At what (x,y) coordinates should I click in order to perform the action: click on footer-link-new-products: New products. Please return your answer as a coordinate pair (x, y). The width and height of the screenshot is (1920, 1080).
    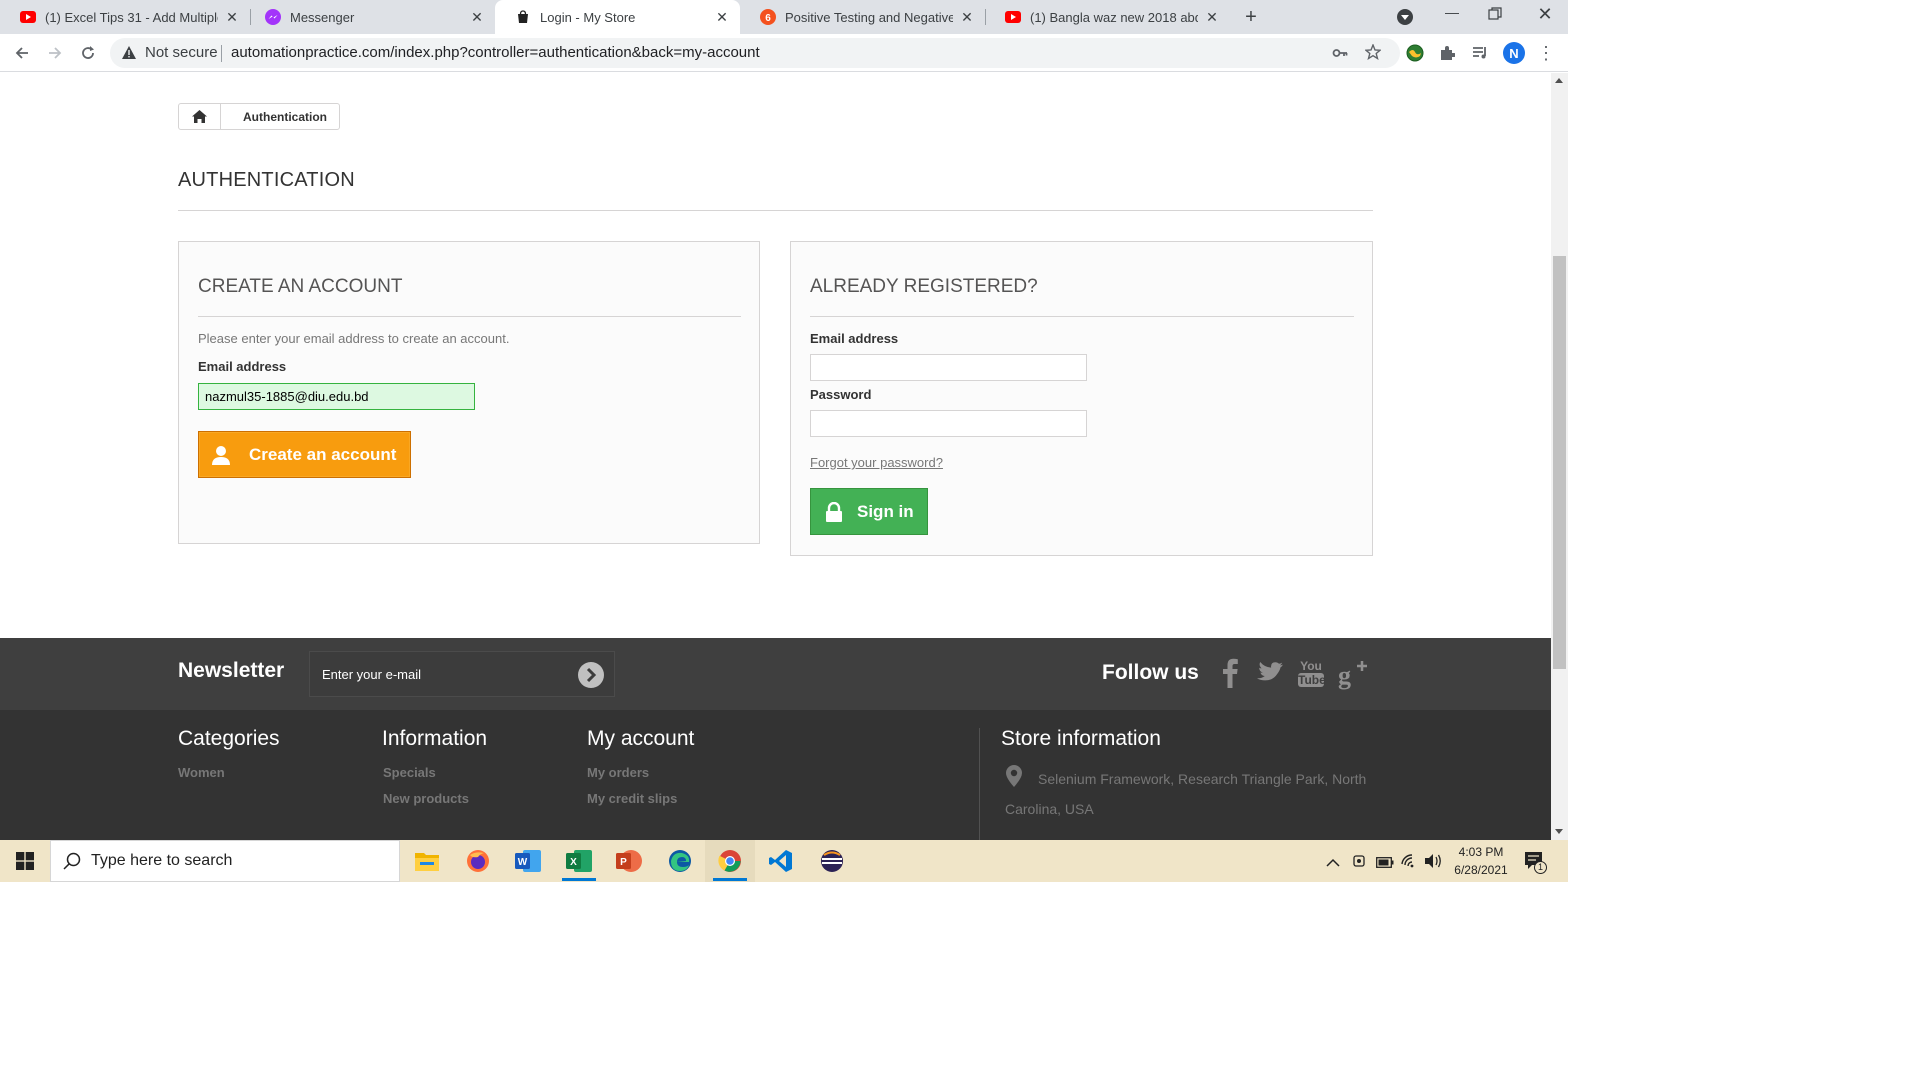
    Looking at the image, I should click on (426, 798).